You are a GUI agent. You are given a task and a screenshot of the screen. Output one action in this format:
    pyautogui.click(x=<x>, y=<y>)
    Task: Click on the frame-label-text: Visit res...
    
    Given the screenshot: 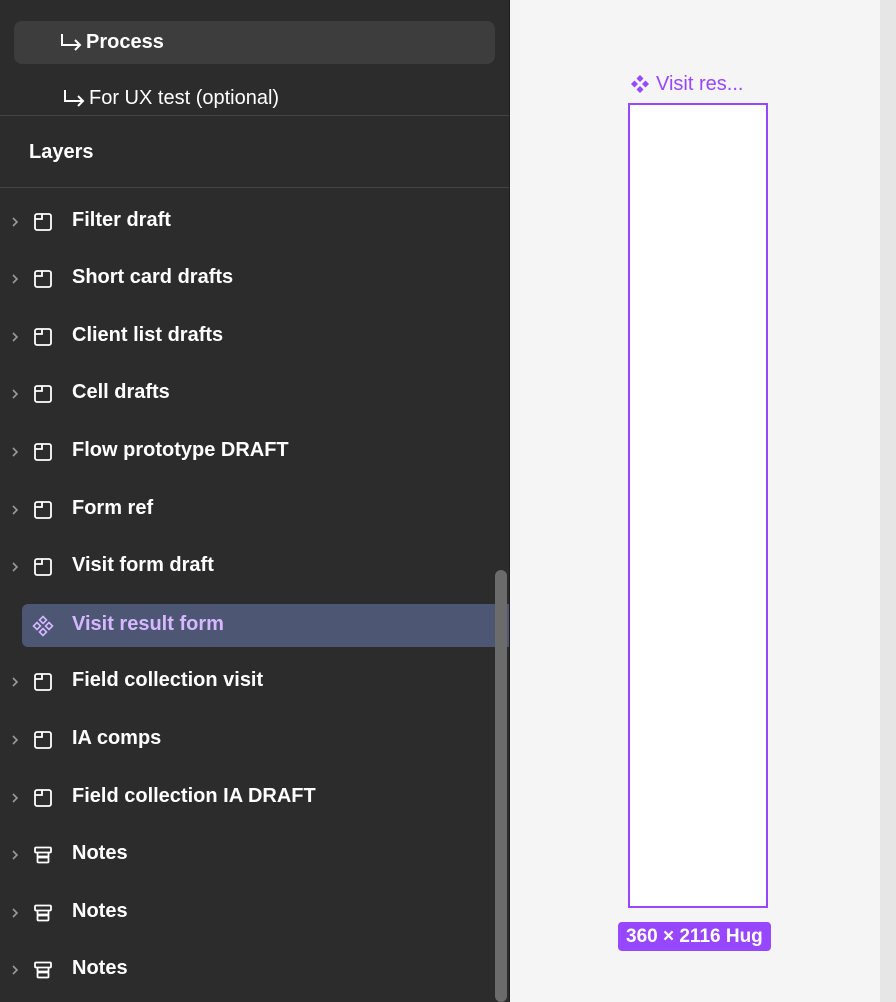 What is the action you would take?
    pyautogui.click(x=700, y=83)
    